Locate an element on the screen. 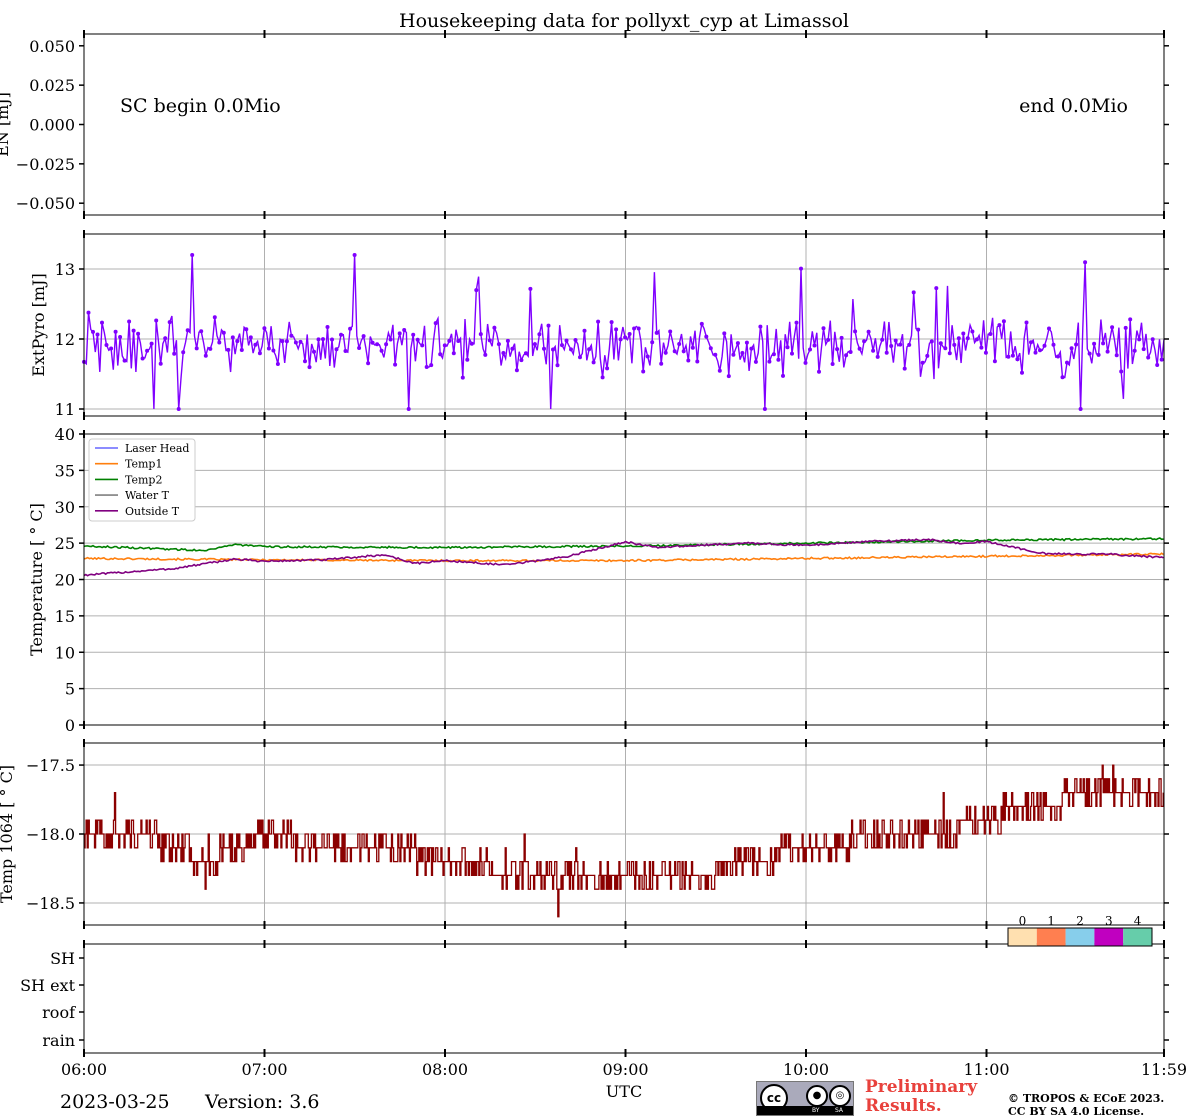 This screenshot has width=1200, height=1120. ytick-label-2-3: 15 is located at coordinates (65, 616).